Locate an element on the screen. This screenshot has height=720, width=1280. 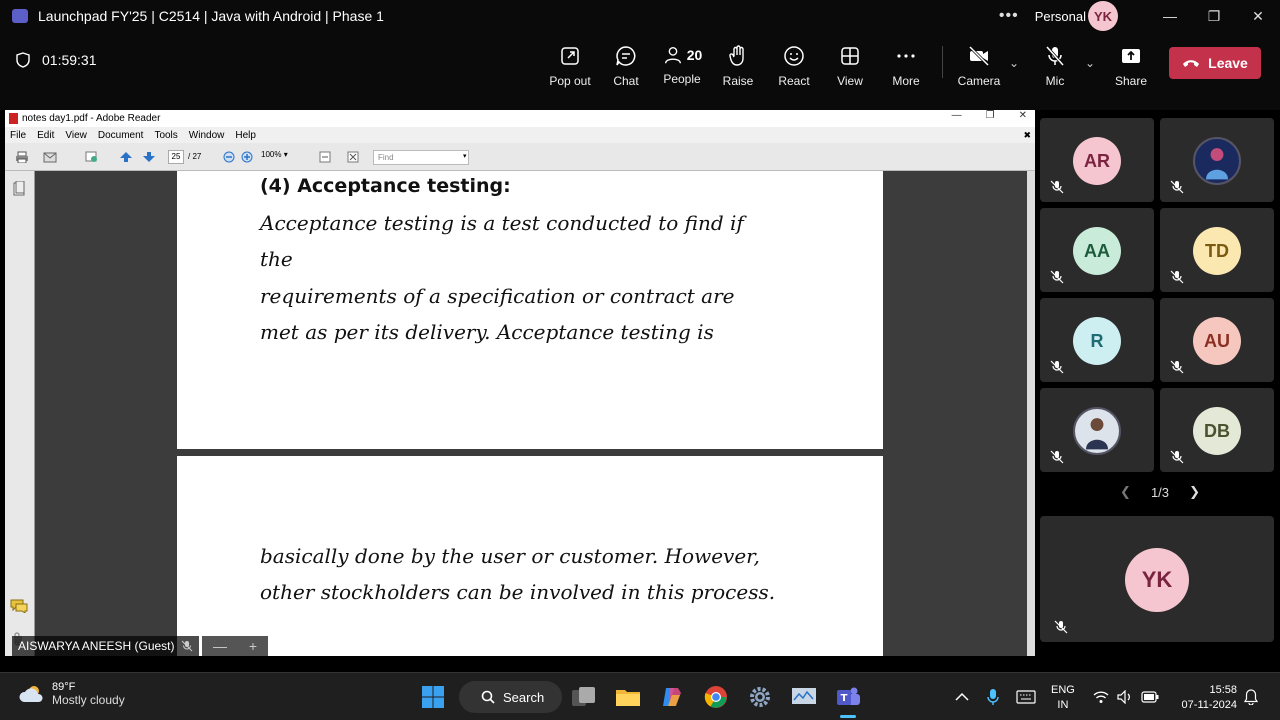
previous-page-chevron-icon: ❮ is located at coordinates (1125, 492).